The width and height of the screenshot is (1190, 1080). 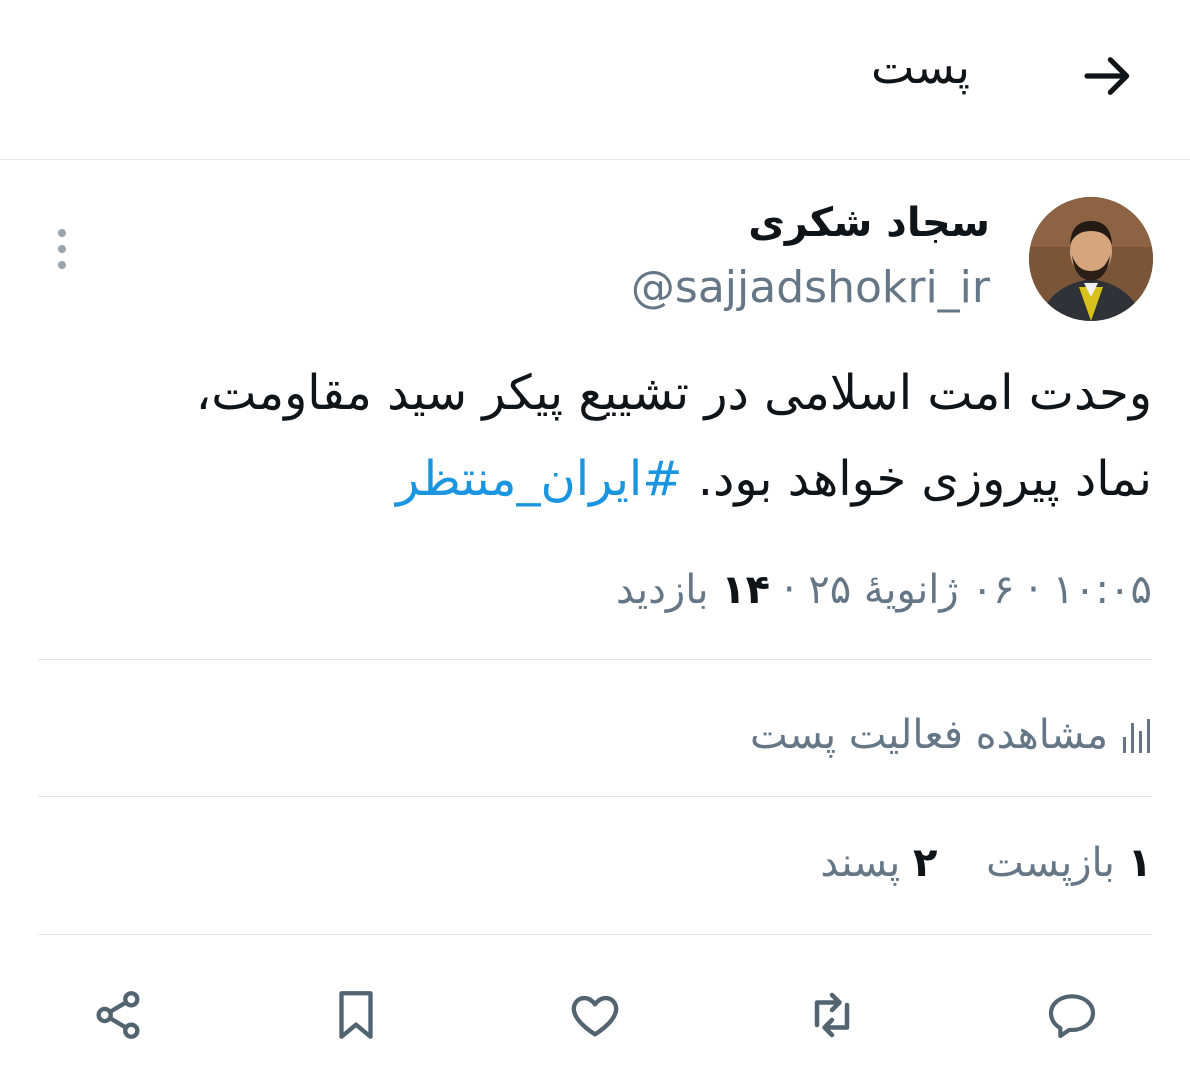 I want to click on arrow-right-icon, so click(x=1107, y=76).